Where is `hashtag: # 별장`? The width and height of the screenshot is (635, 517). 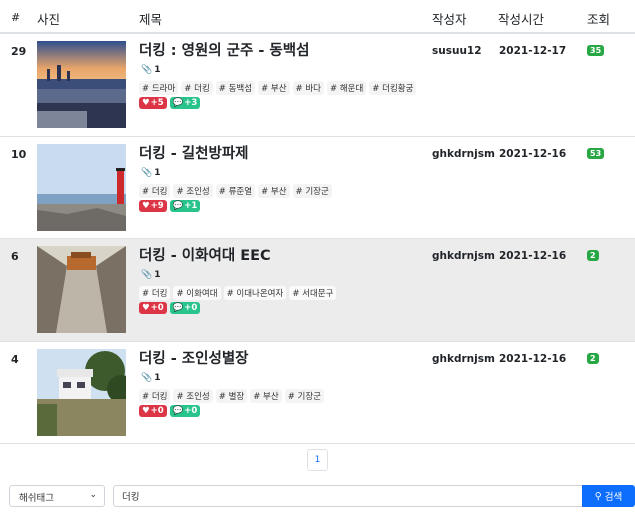
hashtag: # 별장 is located at coordinates (231, 395).